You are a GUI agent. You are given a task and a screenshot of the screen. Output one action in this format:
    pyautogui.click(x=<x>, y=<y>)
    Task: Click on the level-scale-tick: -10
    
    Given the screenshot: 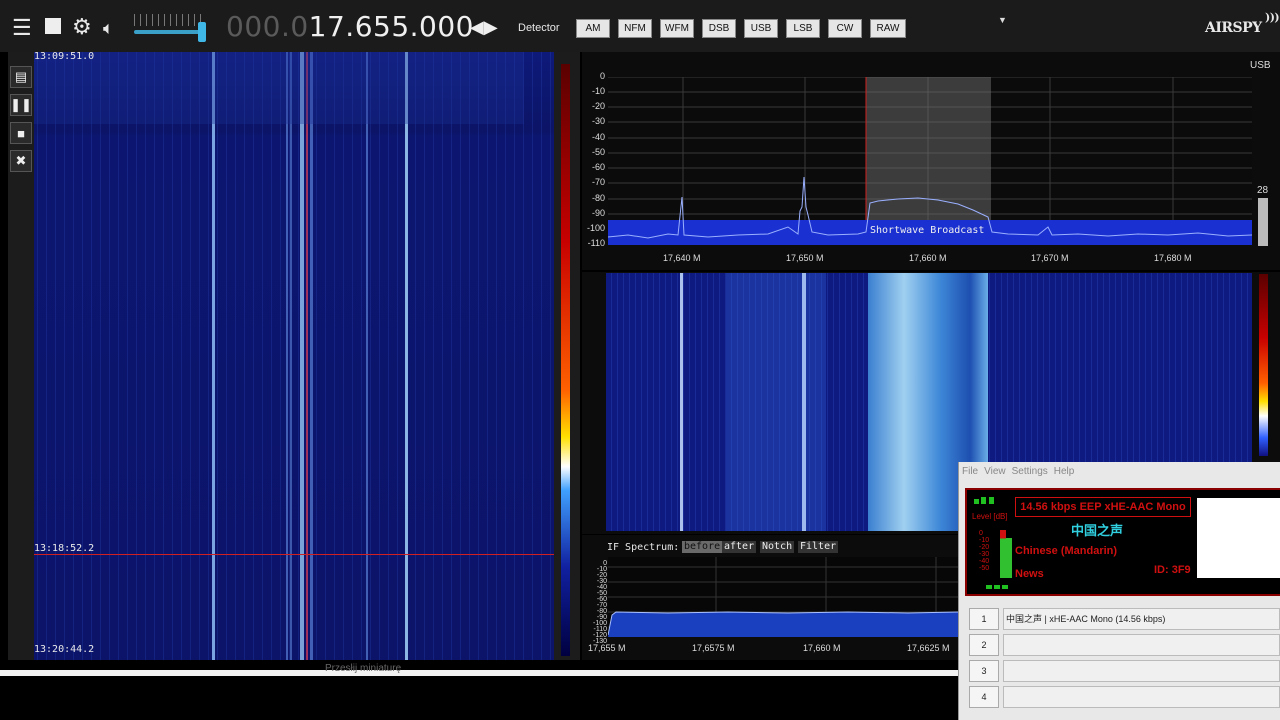 What is the action you would take?
    pyautogui.click(x=984, y=540)
    